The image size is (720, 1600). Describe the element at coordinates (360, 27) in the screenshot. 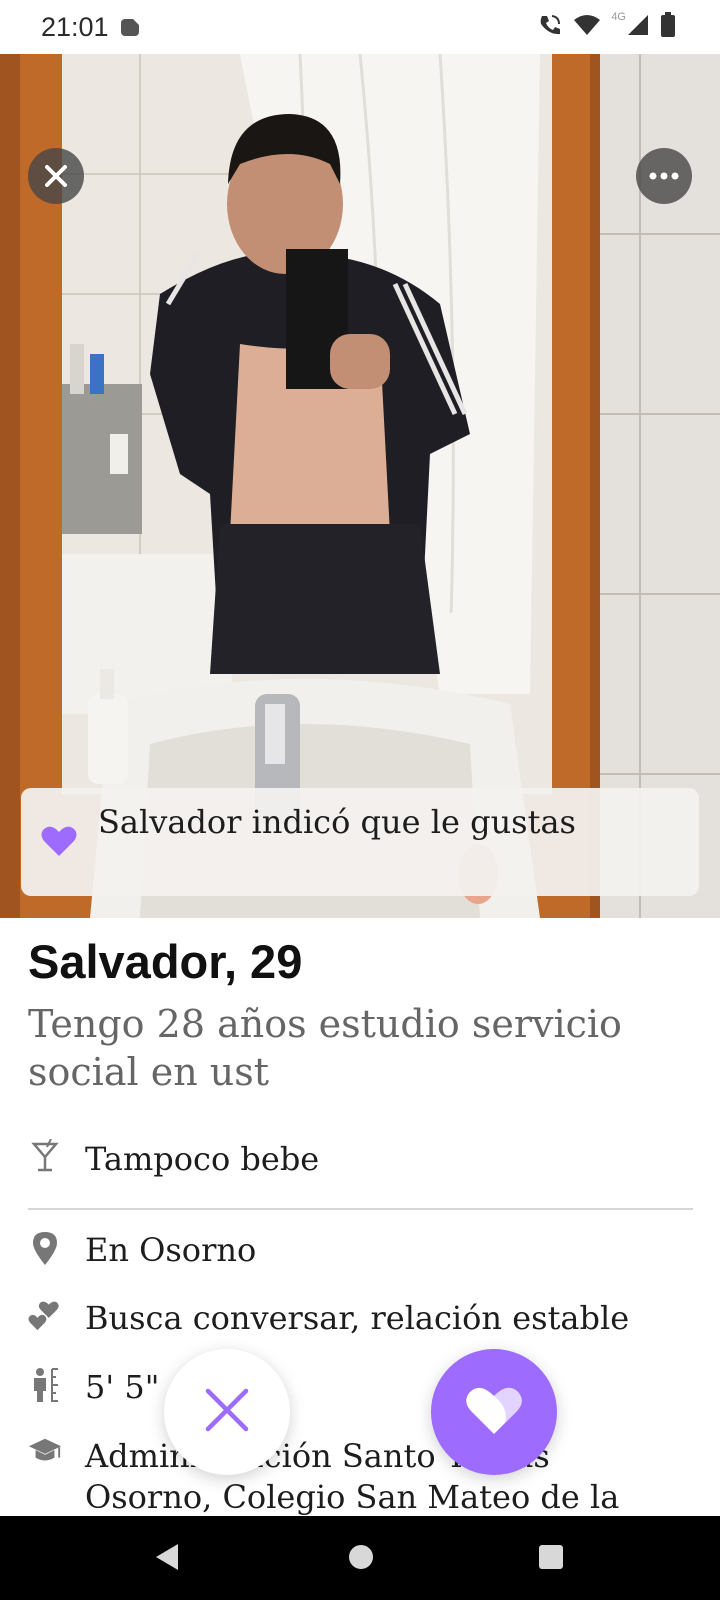

I see `status-bar: 21:01 4G` at that location.